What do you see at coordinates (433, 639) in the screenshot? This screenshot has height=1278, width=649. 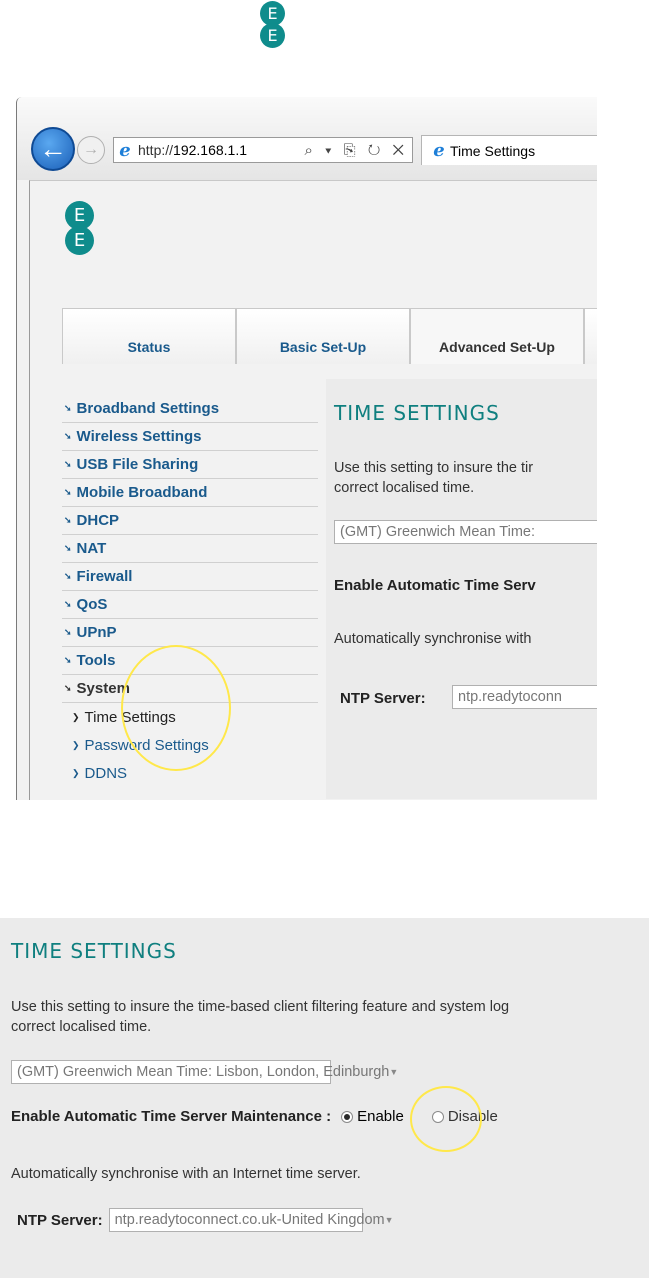 I see `sync-text: Automatically synchronise with` at bounding box center [433, 639].